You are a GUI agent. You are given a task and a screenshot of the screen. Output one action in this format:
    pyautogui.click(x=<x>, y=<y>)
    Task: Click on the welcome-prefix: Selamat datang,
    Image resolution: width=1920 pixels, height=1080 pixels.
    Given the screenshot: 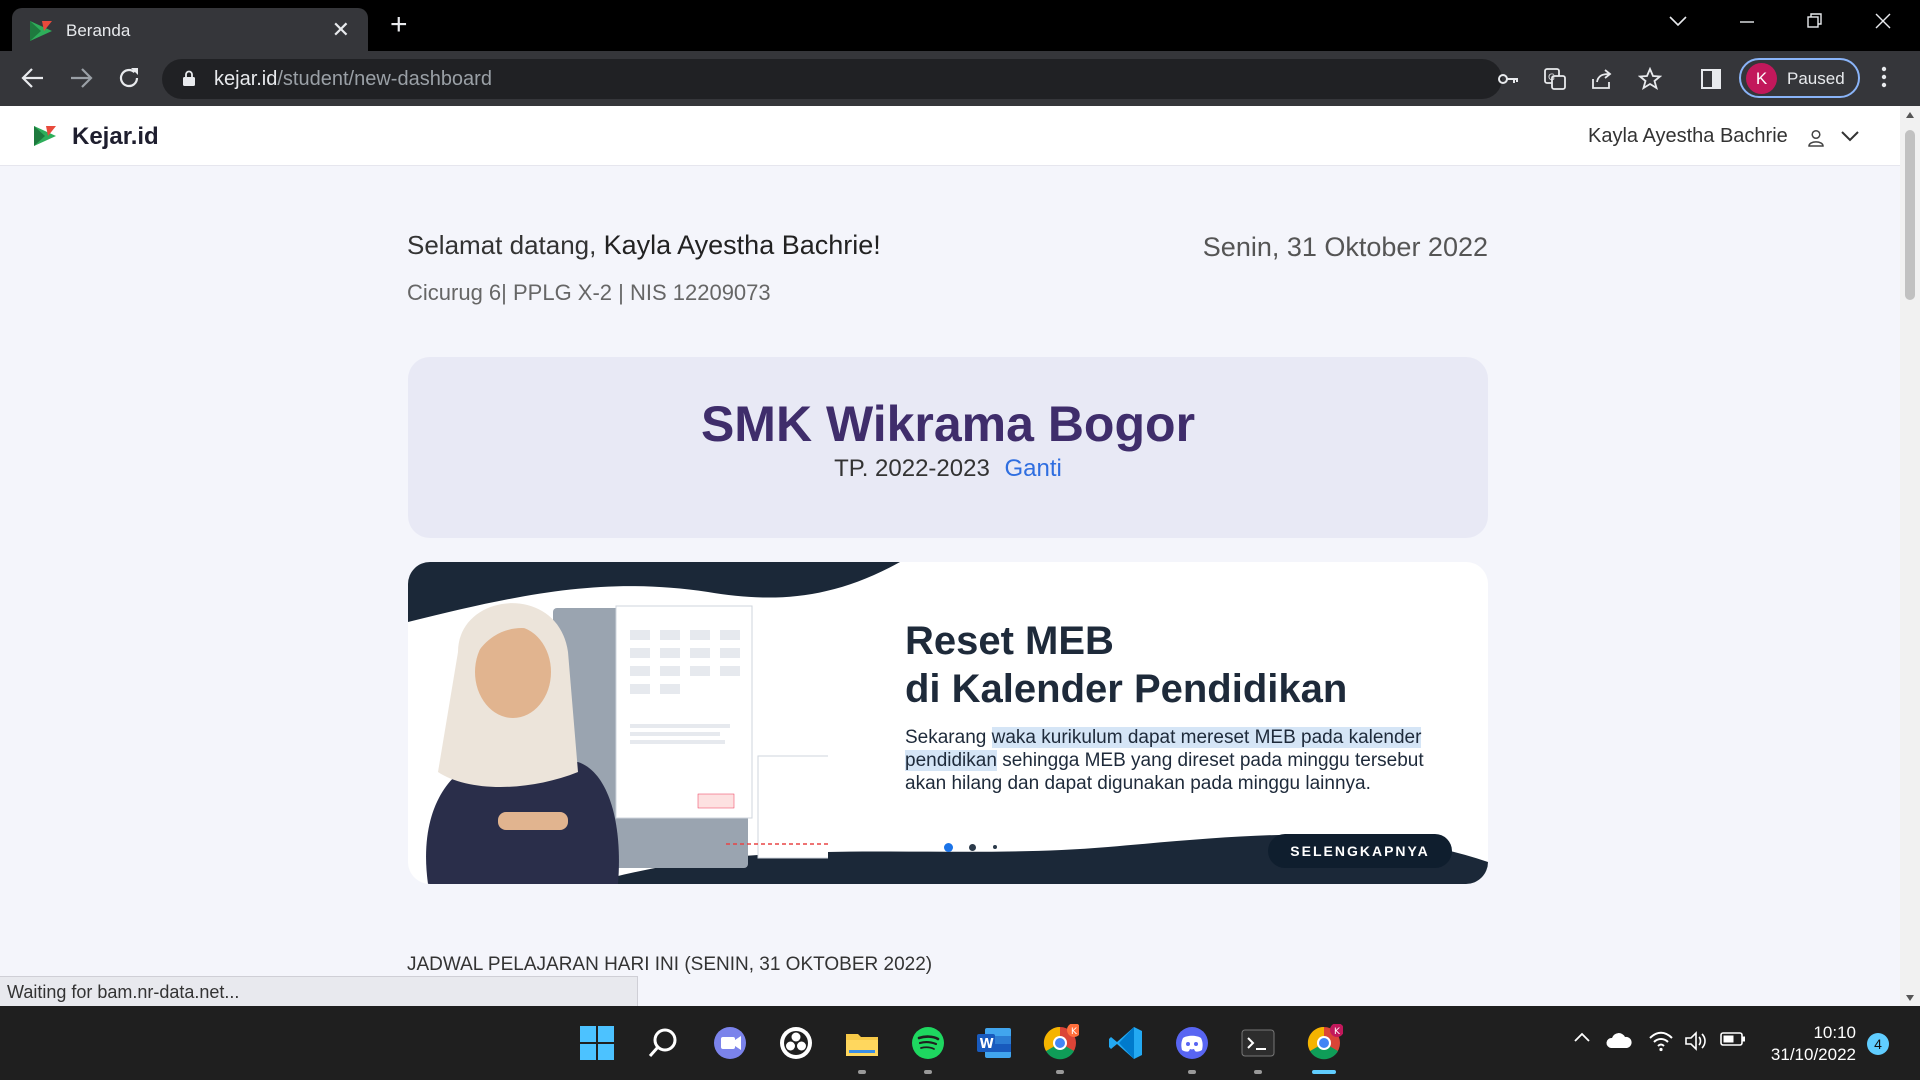 What is the action you would take?
    pyautogui.click(x=502, y=245)
    